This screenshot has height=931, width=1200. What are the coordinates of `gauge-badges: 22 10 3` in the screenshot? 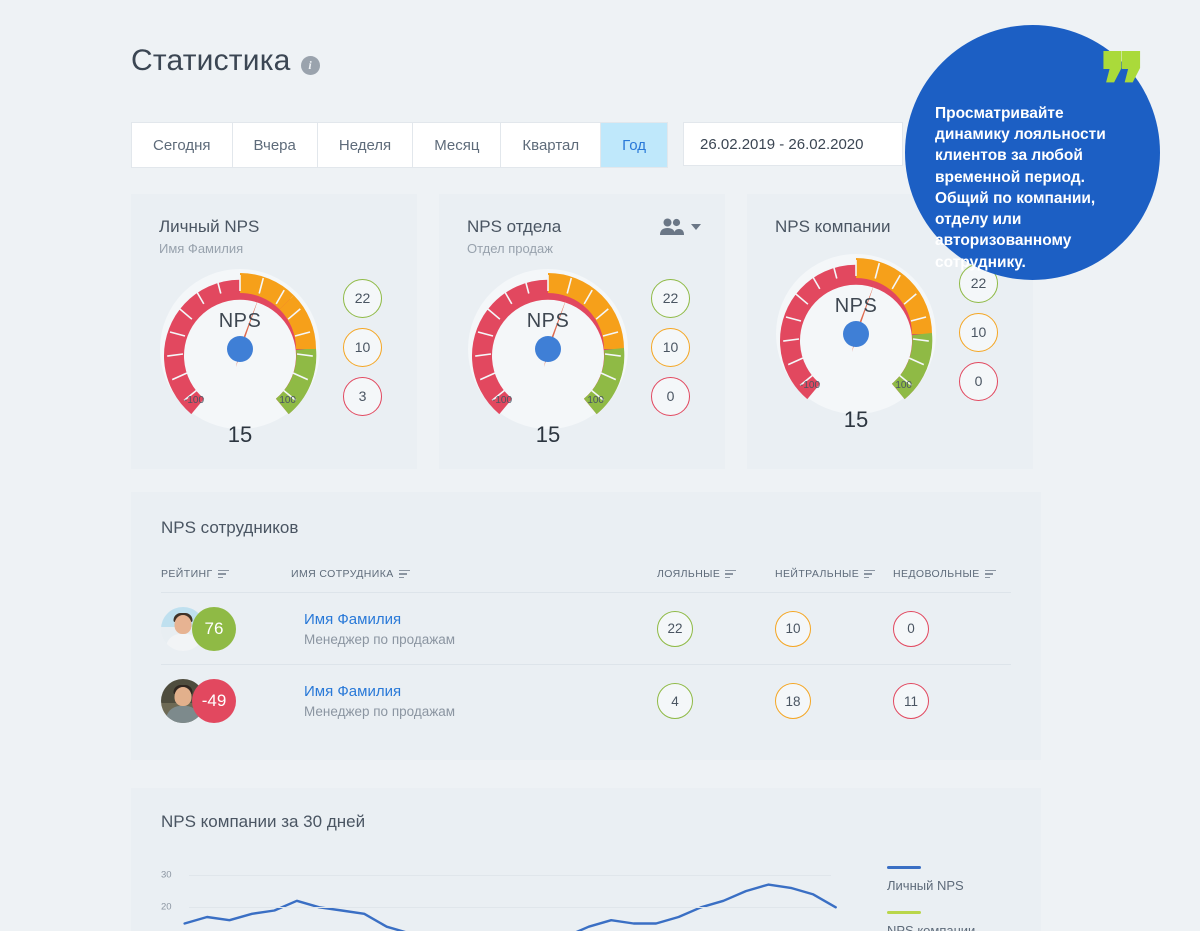 It's located at (362, 347).